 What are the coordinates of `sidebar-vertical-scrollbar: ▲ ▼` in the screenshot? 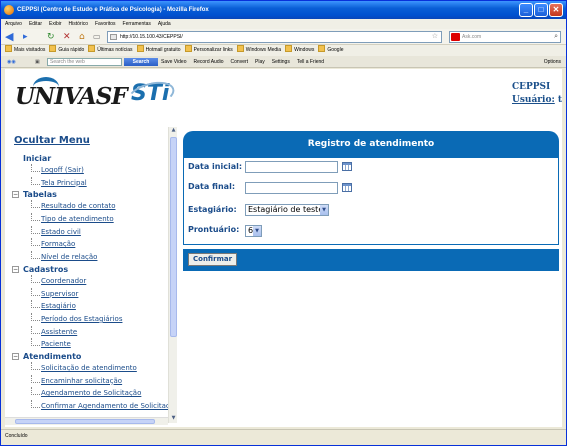 It's located at (172, 275).